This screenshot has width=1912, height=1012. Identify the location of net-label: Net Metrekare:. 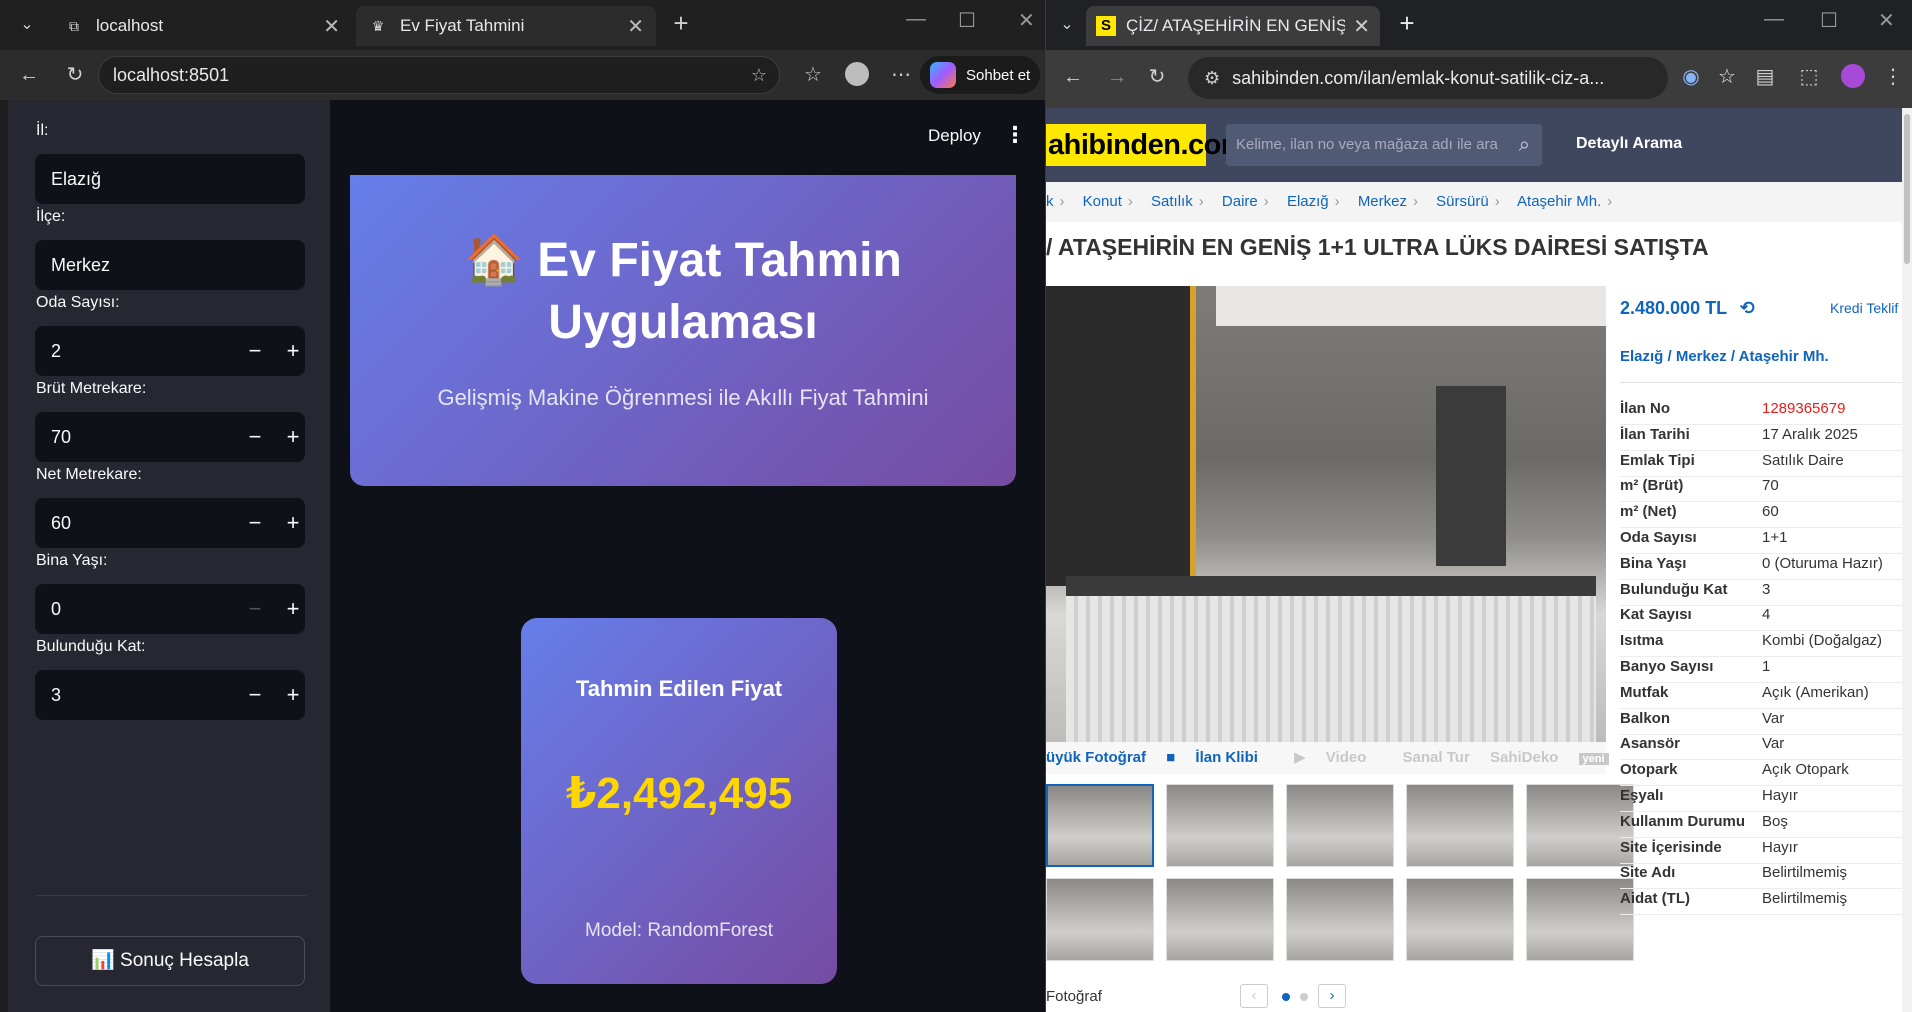
(89, 474).